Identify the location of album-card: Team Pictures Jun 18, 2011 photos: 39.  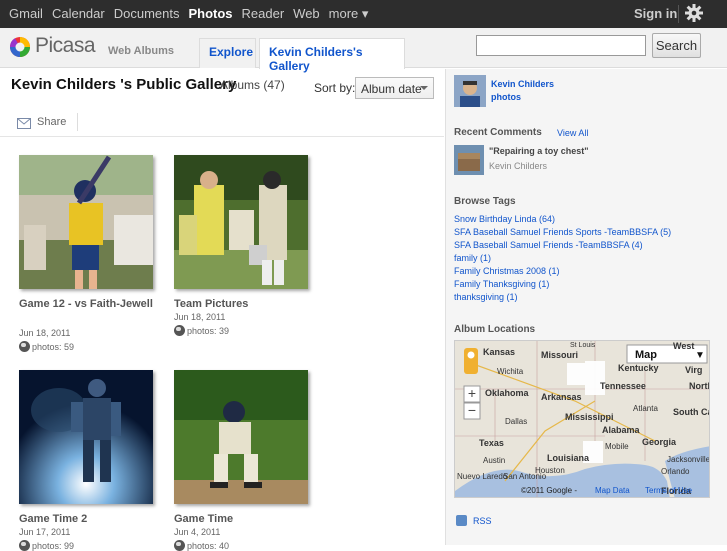
(244, 255).